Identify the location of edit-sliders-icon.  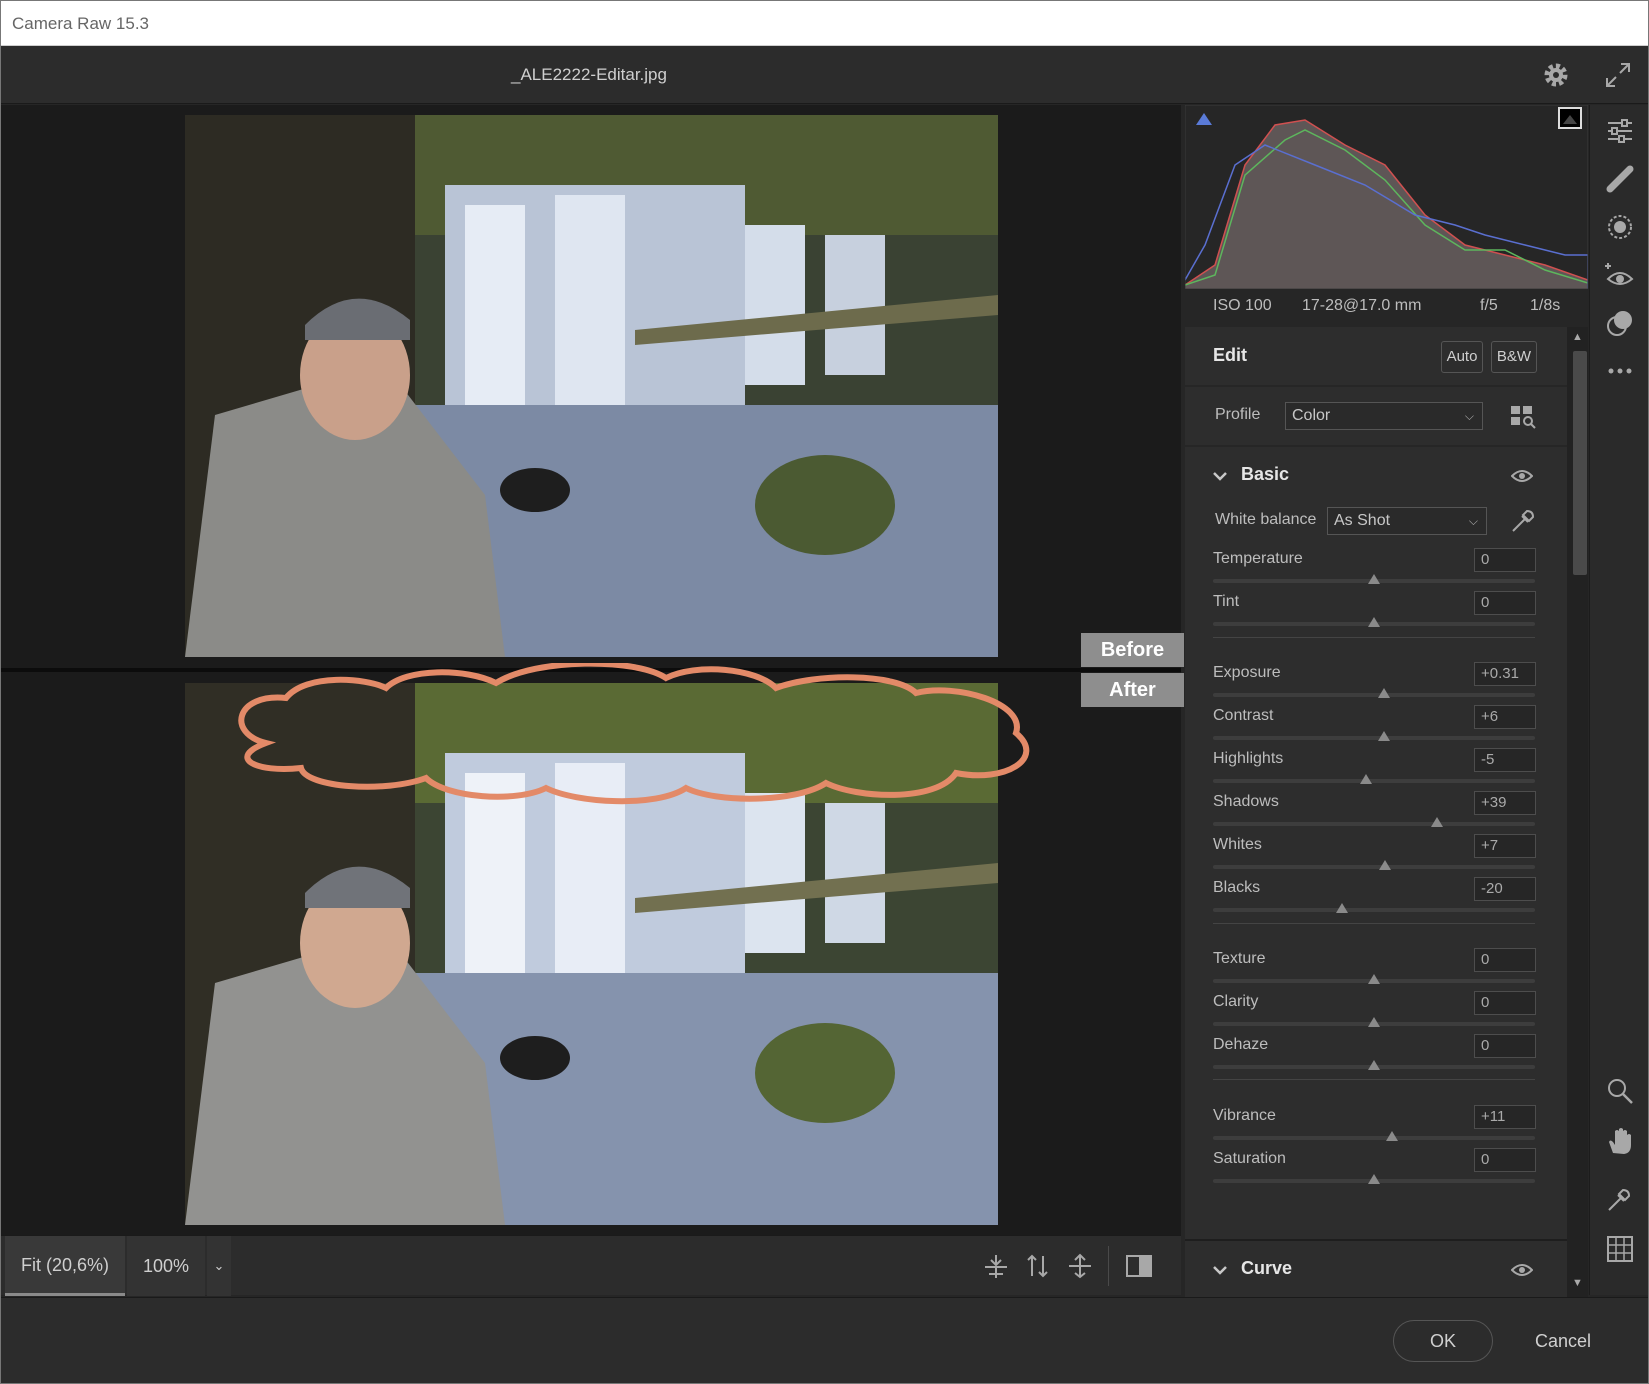
(1620, 131).